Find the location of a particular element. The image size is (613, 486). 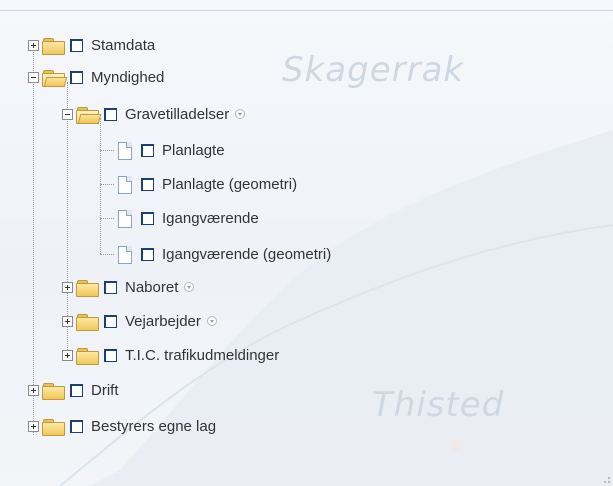

tree-node-planlagte: Planlagte is located at coordinates (170, 150).